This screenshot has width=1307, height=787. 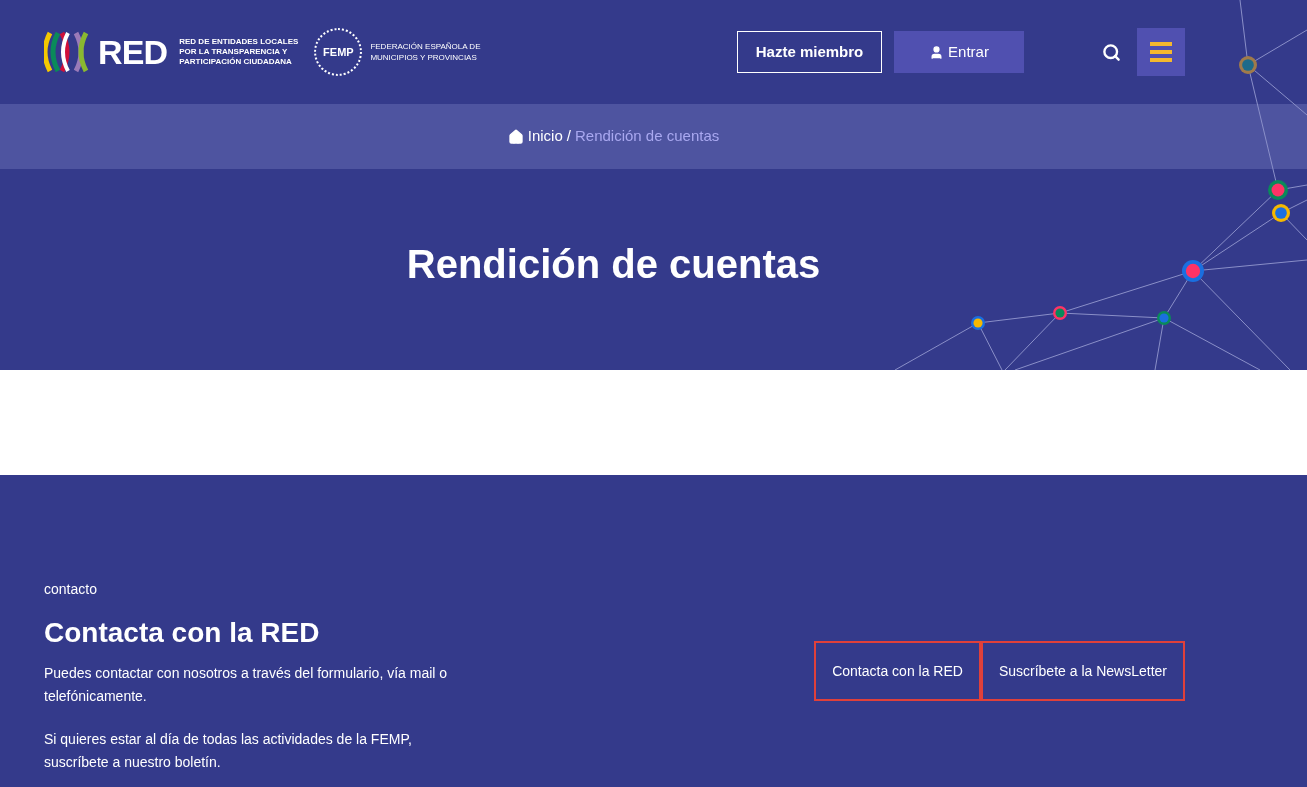 What do you see at coordinates (338, 52) in the screenshot?
I see `star-ring-logo: FEMP` at bounding box center [338, 52].